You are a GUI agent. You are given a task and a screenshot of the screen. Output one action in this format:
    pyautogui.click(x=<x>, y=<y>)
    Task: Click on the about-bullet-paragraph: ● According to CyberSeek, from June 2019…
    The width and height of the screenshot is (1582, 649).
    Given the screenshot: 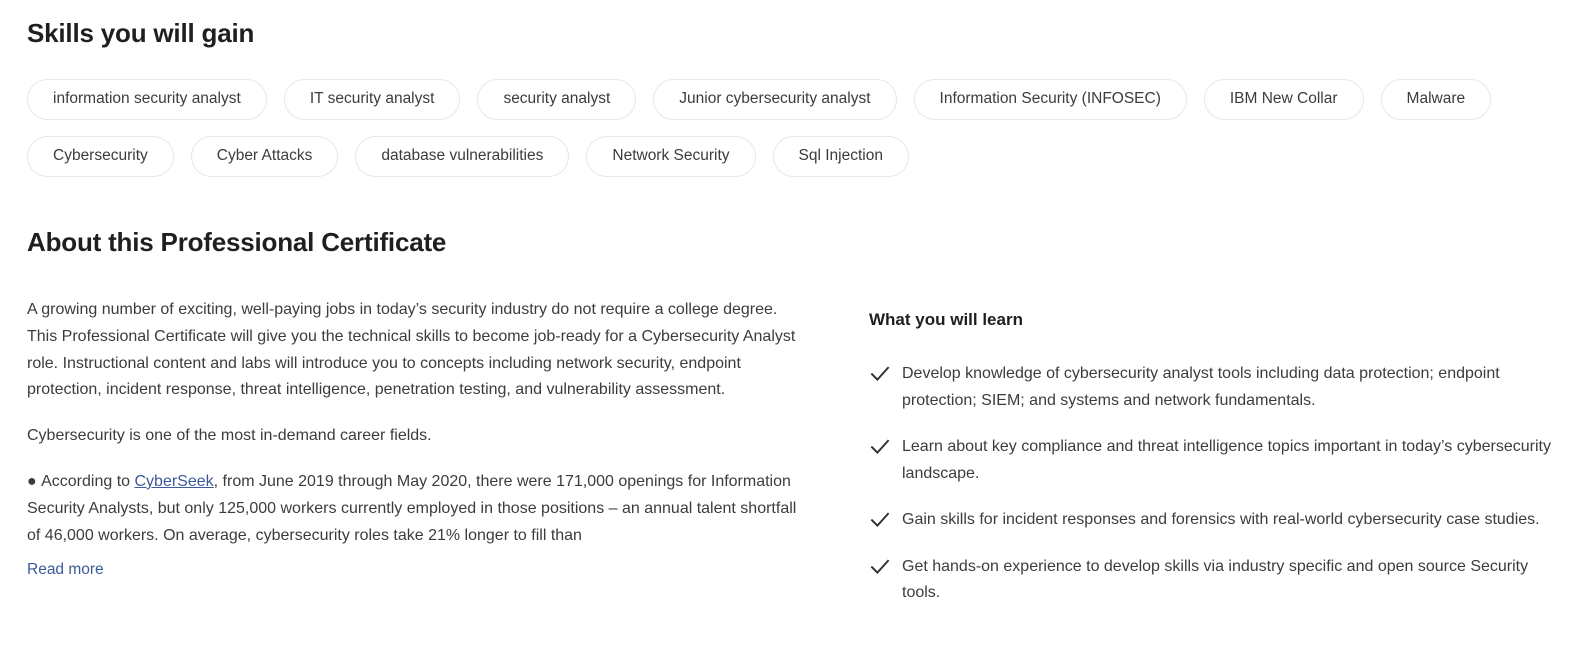 What is the action you would take?
    pyautogui.click(x=413, y=509)
    